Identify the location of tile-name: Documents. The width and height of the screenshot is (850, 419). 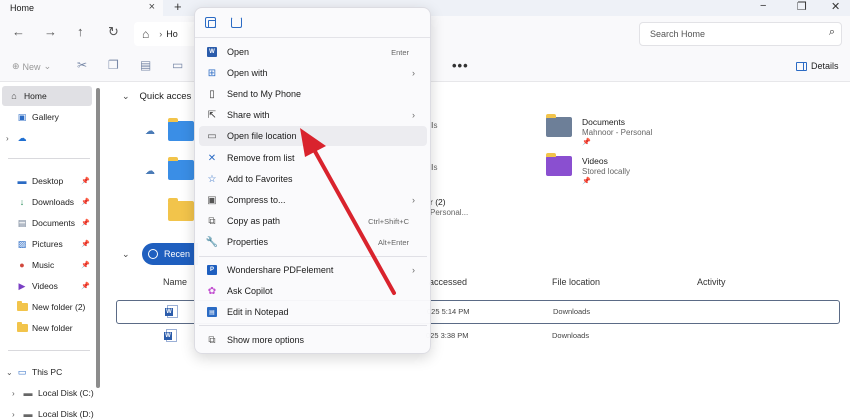
(603, 122).